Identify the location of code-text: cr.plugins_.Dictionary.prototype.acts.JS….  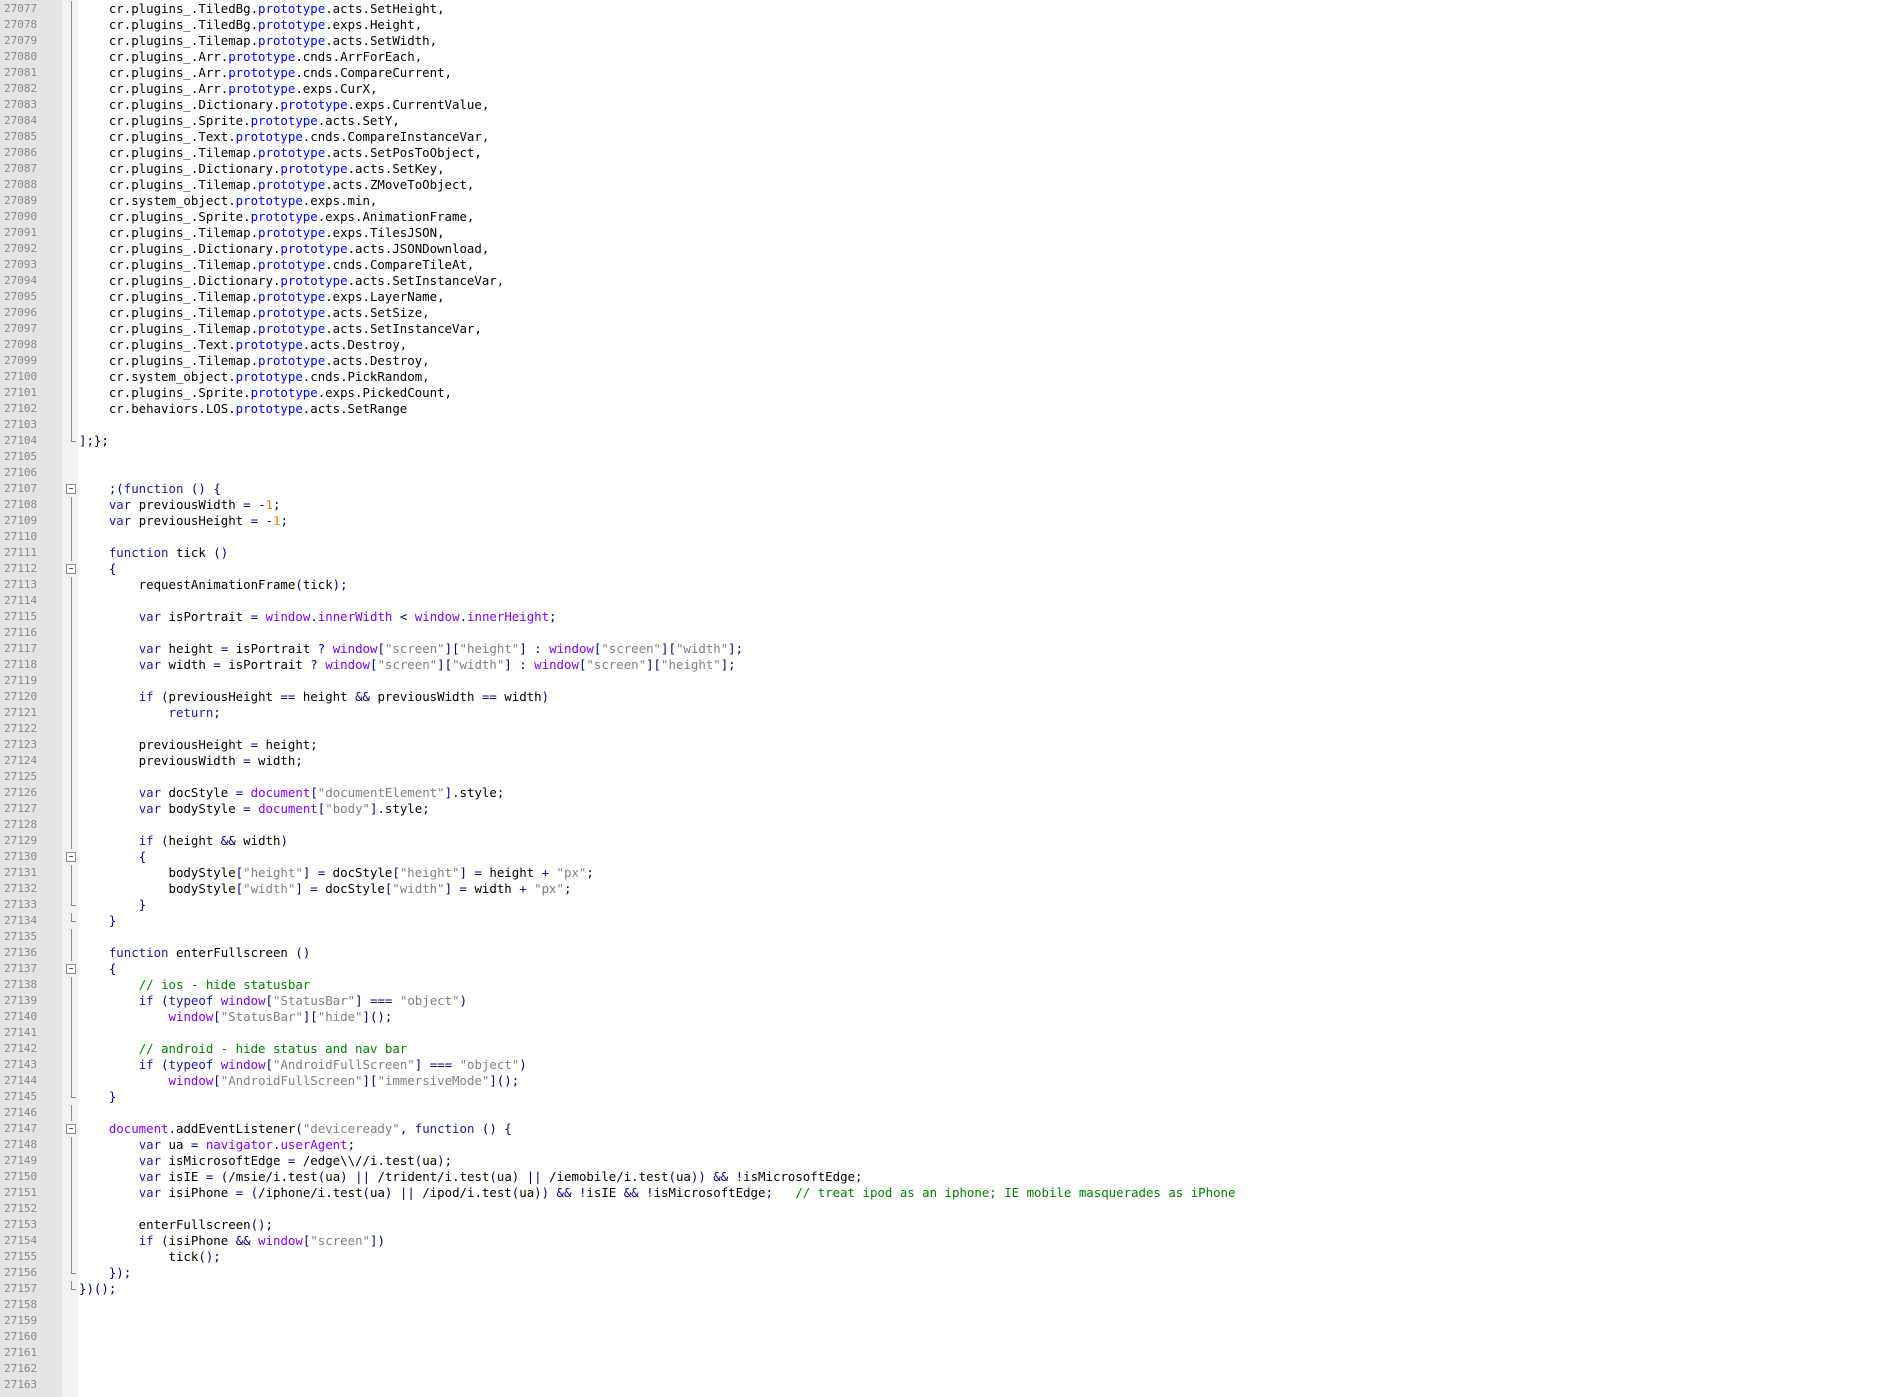
(284, 249).